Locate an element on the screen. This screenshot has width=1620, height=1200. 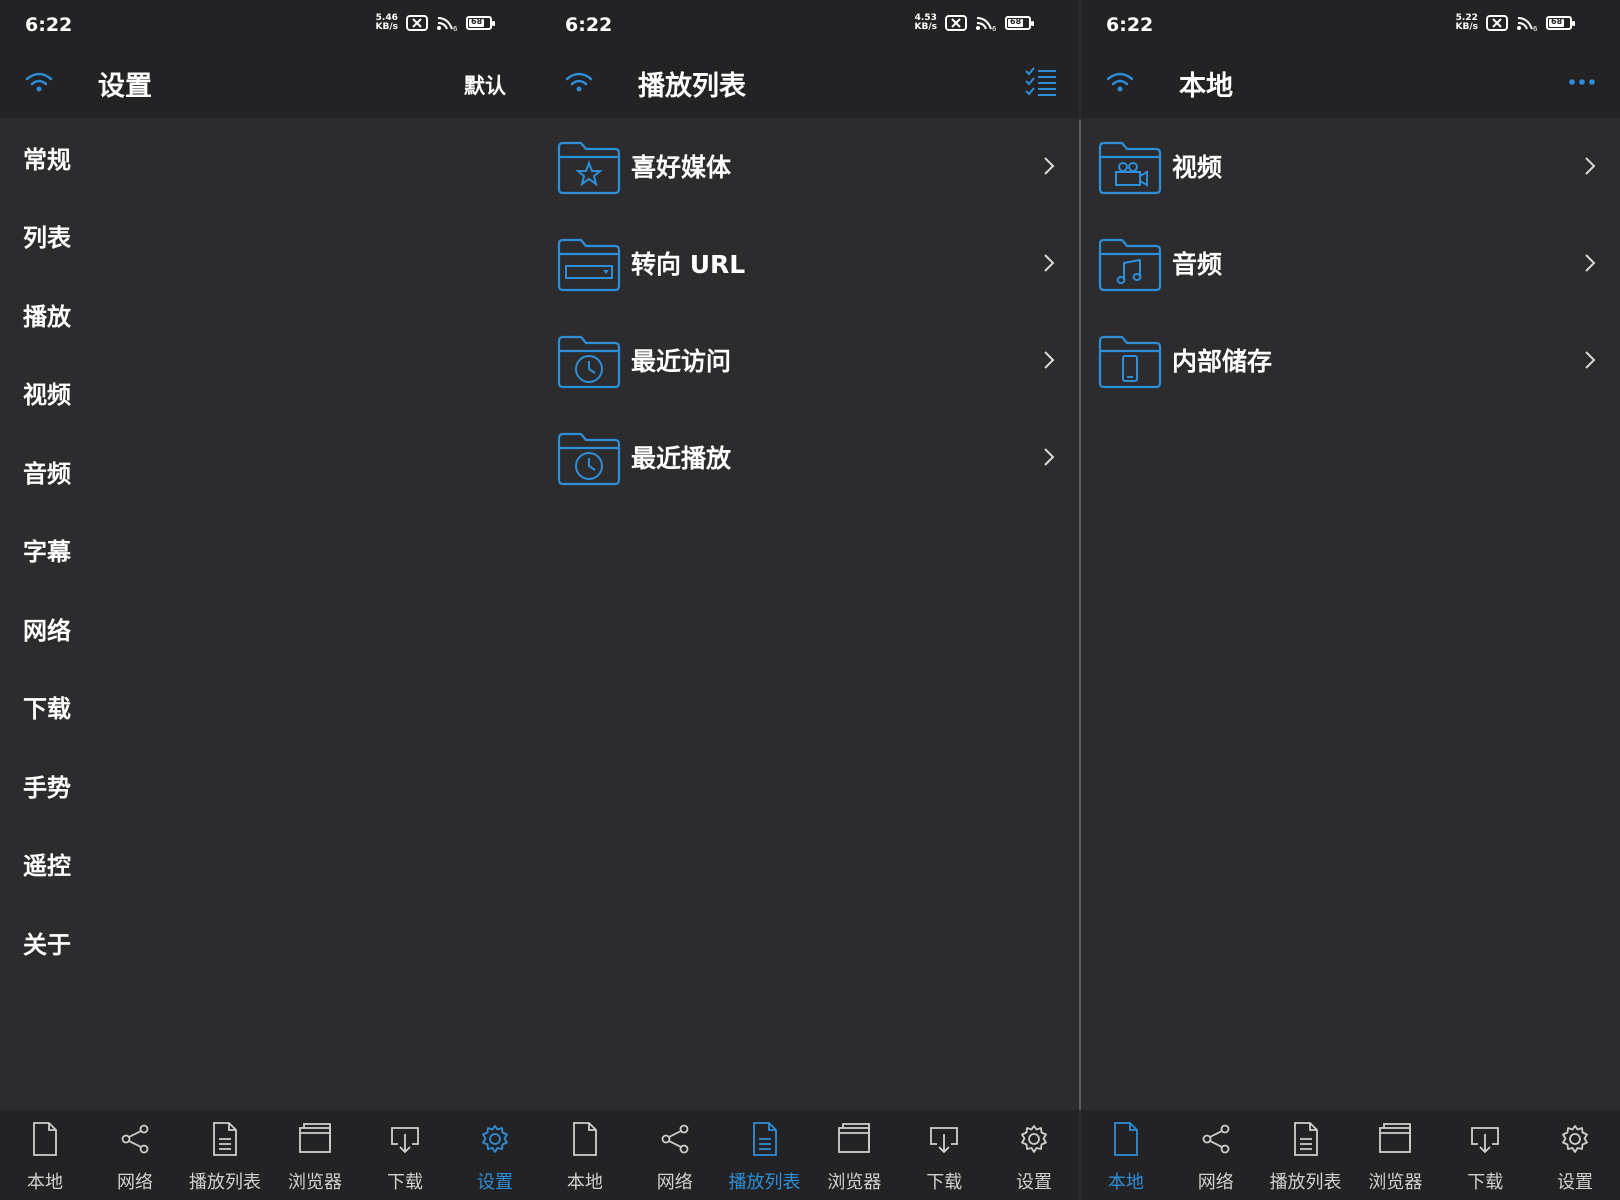
settings-item-video: 视频 is located at coordinates (270, 393).